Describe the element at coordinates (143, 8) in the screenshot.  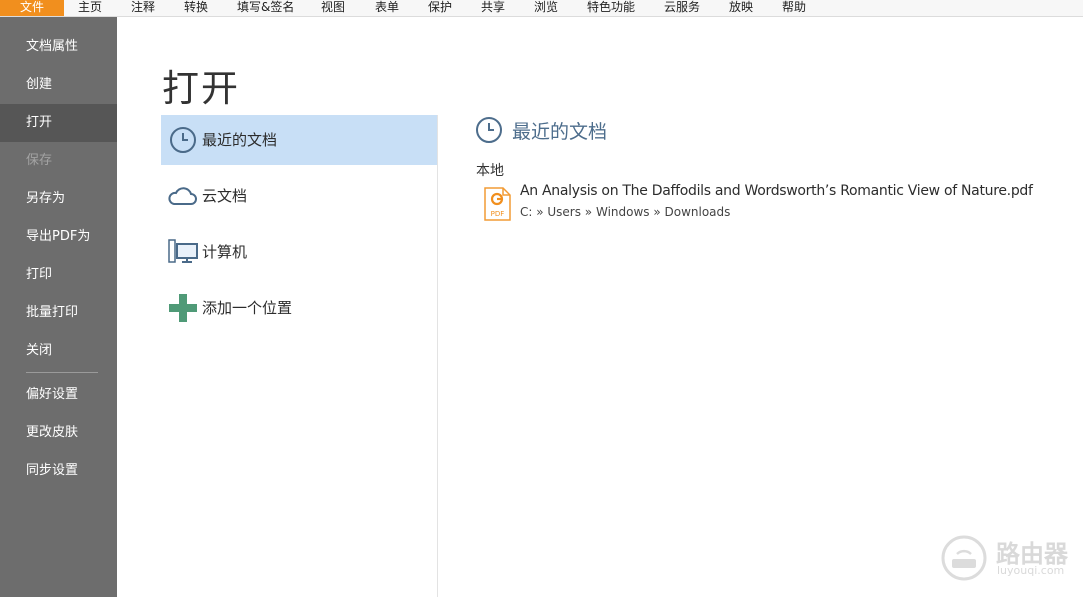
I see `menu-comment: 注释` at that location.